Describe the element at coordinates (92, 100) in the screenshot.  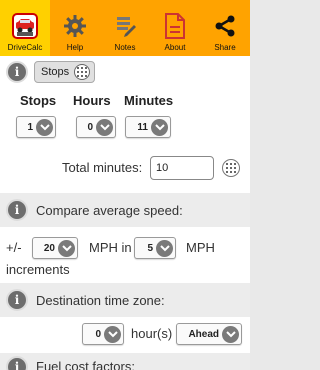
I see `hours-column-header: Hours` at that location.